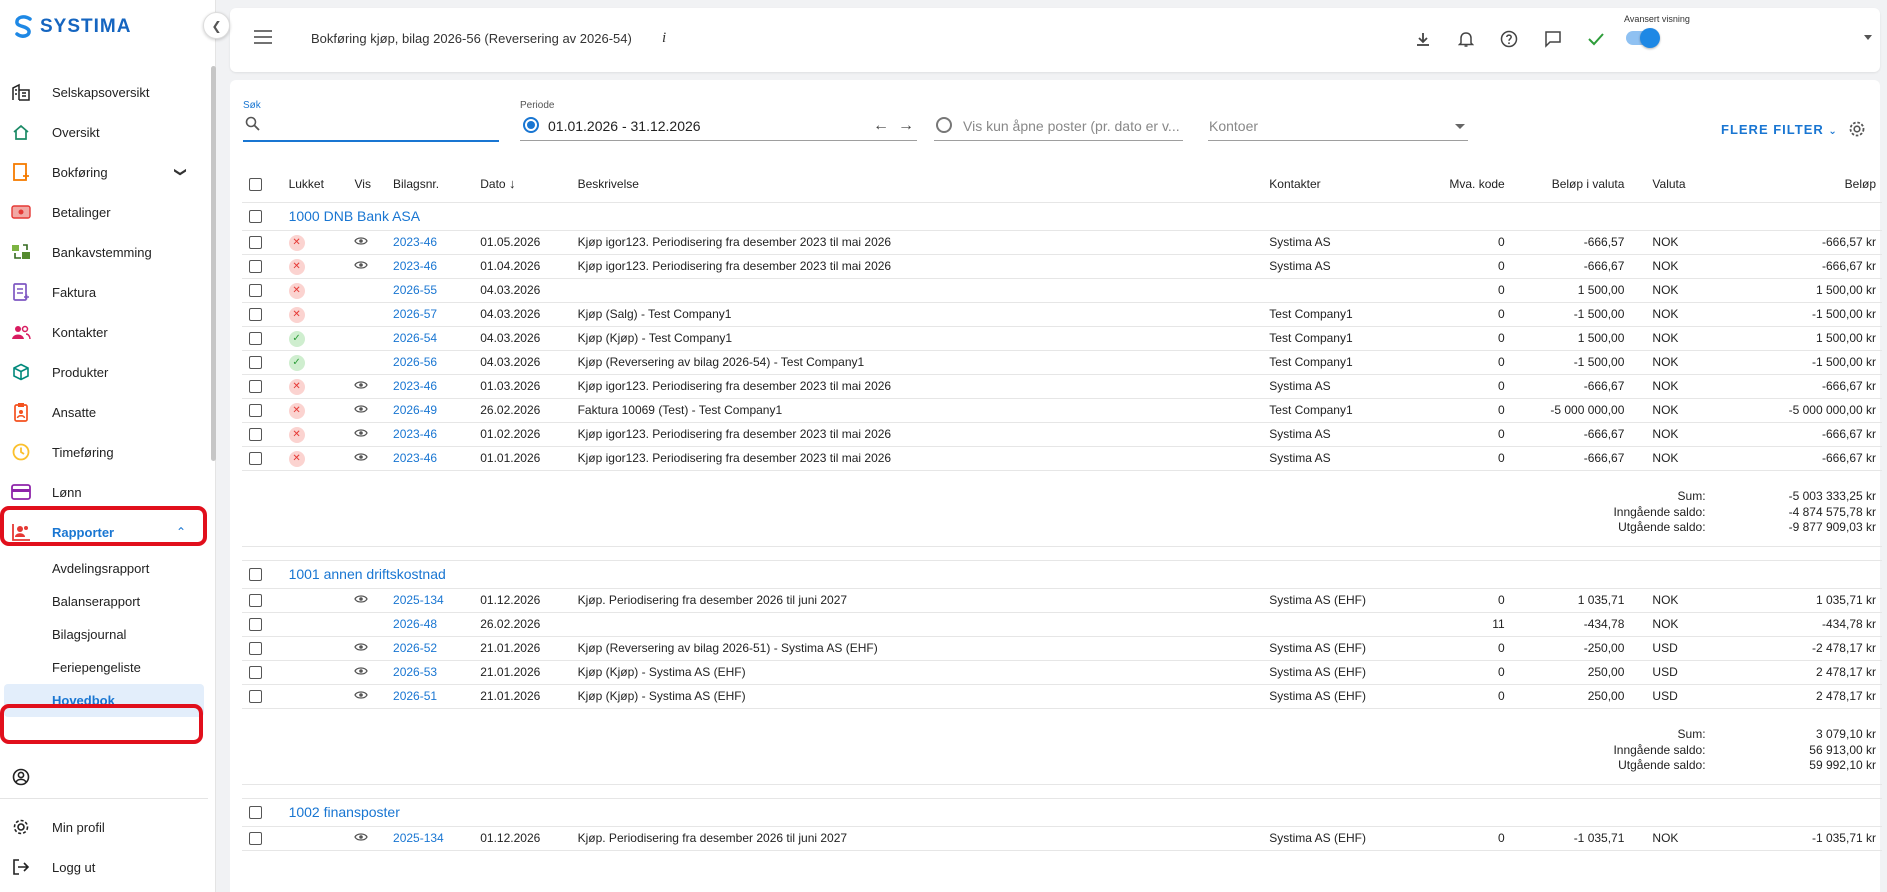 The width and height of the screenshot is (1887, 892). Describe the element at coordinates (431, 648) in the screenshot. I see `voucher-link: 2026-52` at that location.